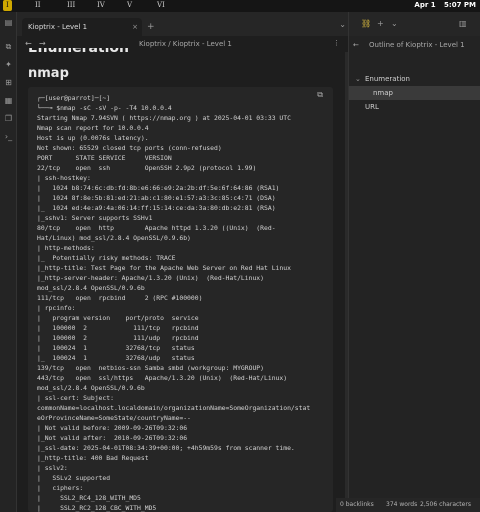  I want to click on status-bar: 0 backlinks 374 words 2,506 characters, so click(408, 505).